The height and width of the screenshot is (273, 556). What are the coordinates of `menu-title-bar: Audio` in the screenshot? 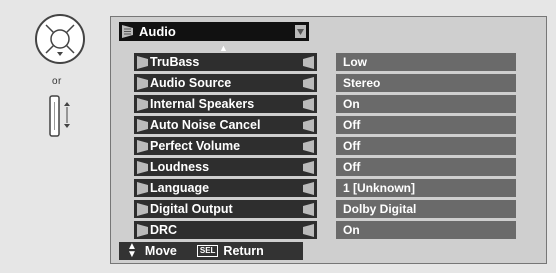 It's located at (214, 31).